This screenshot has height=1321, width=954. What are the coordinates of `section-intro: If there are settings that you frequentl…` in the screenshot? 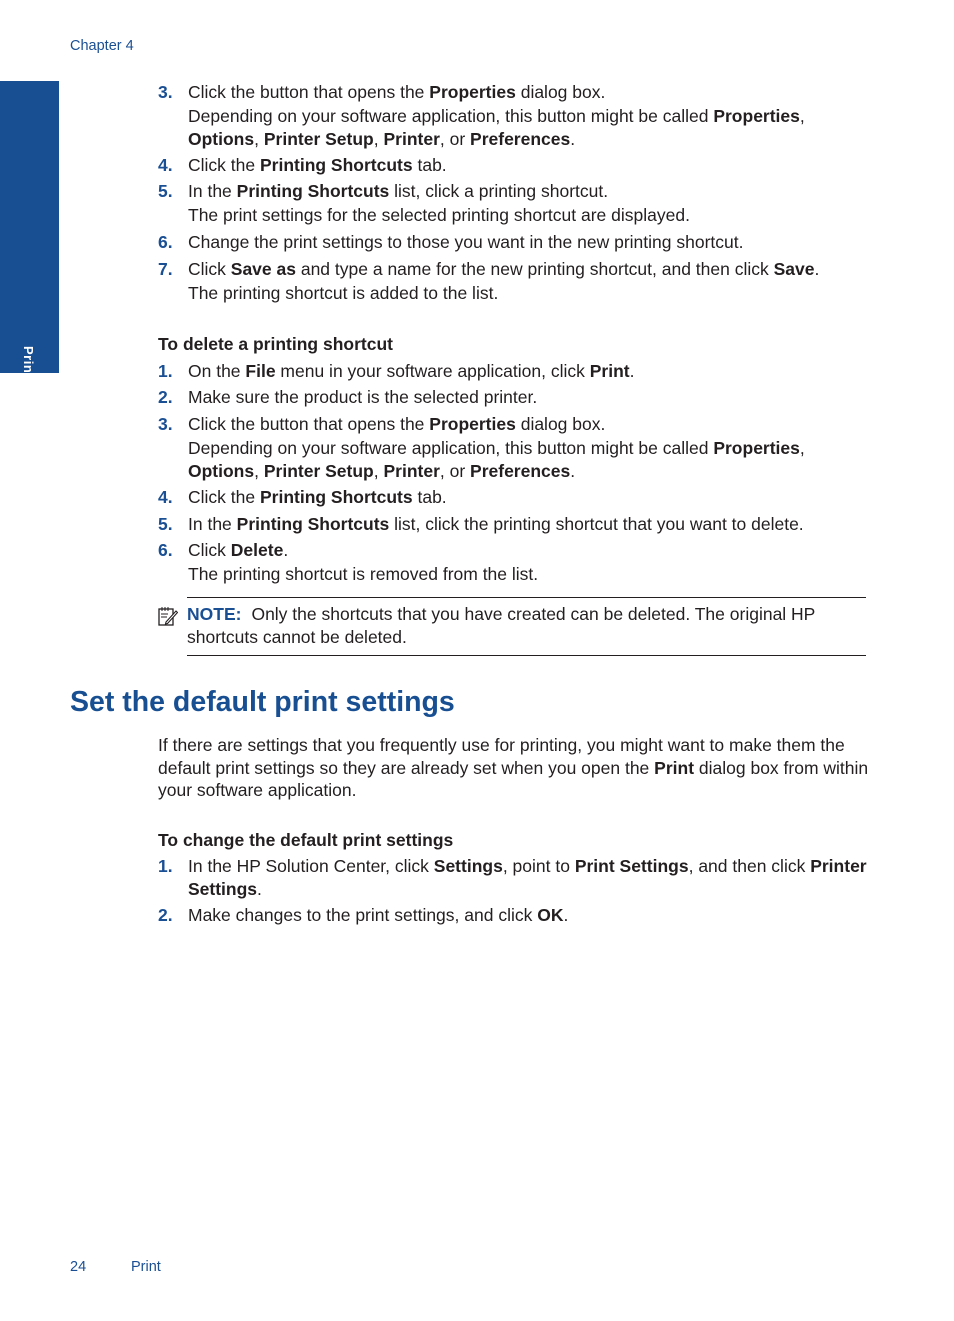 It's located at (514, 768).